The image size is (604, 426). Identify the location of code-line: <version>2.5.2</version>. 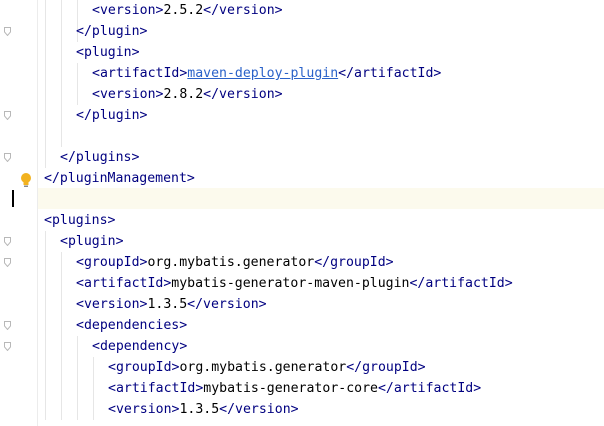
(187, 10).